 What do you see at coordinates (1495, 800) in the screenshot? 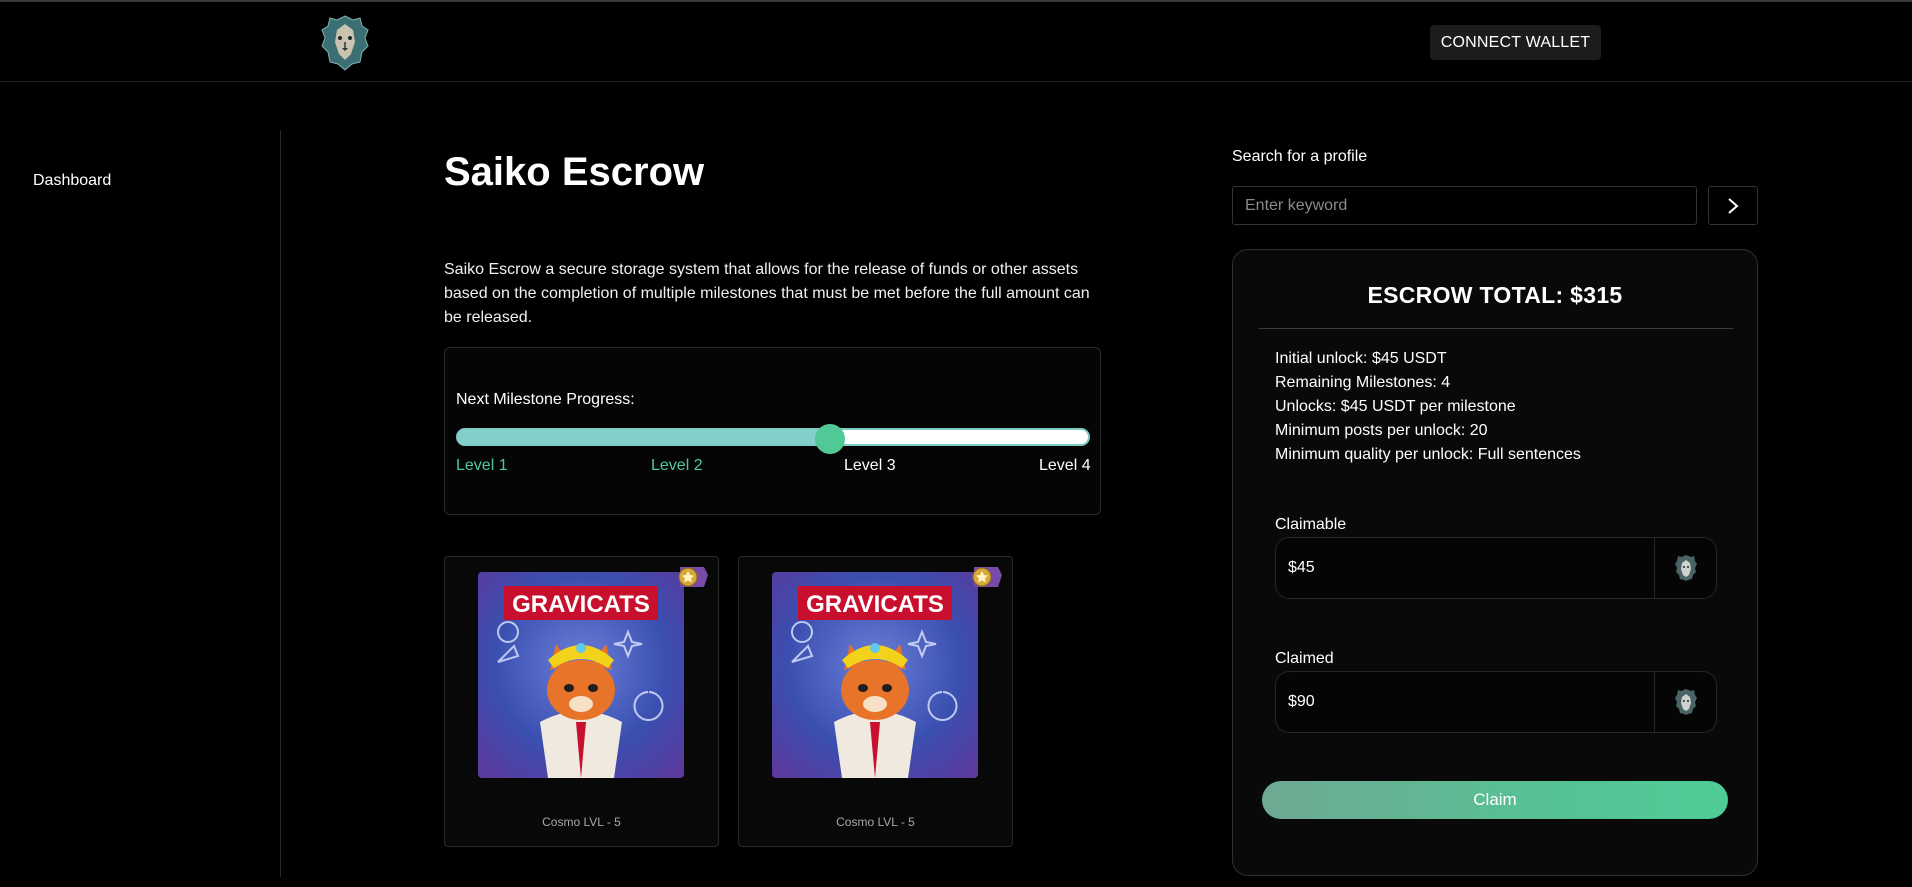
I see `claim-button: Claim` at bounding box center [1495, 800].